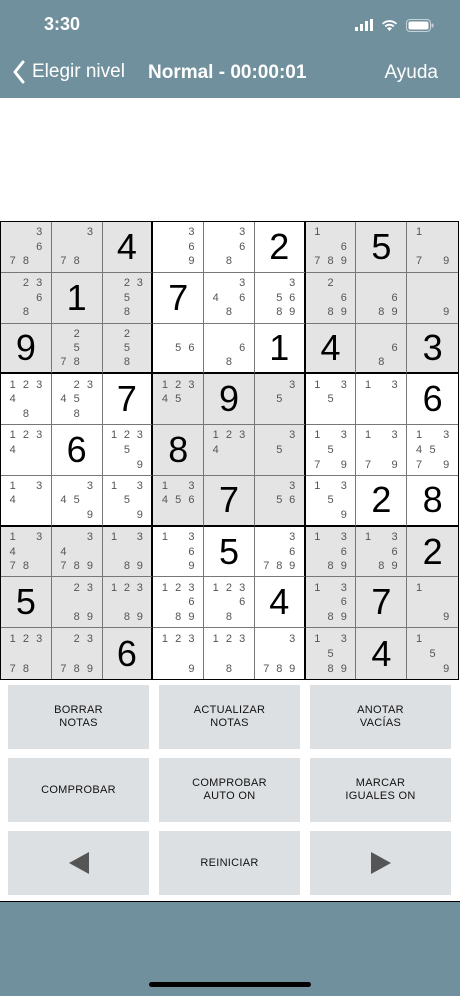 The image size is (460, 996). What do you see at coordinates (179, 247) in the screenshot?
I see `sudoku-cell: 36 9` at bounding box center [179, 247].